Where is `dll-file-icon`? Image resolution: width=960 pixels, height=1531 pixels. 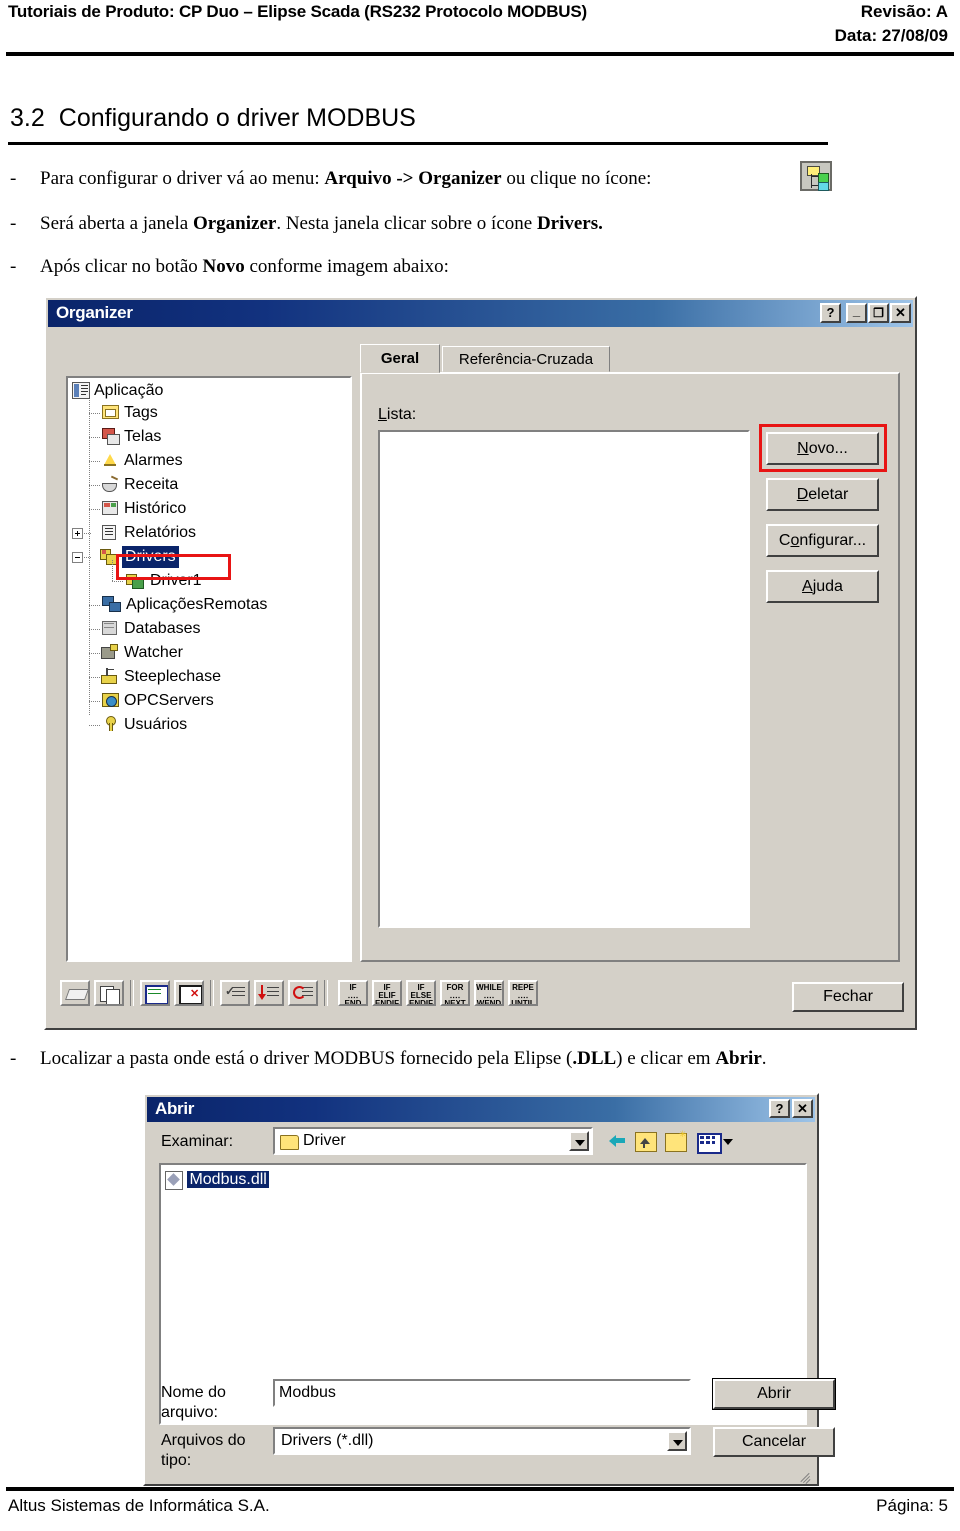
dll-file-icon is located at coordinates (174, 1180).